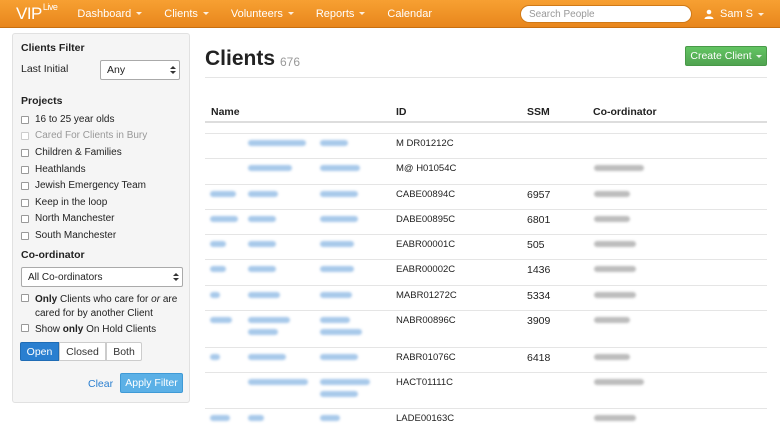 This screenshot has height=424, width=780. I want to click on nav-clients: Clients, so click(186, 14).